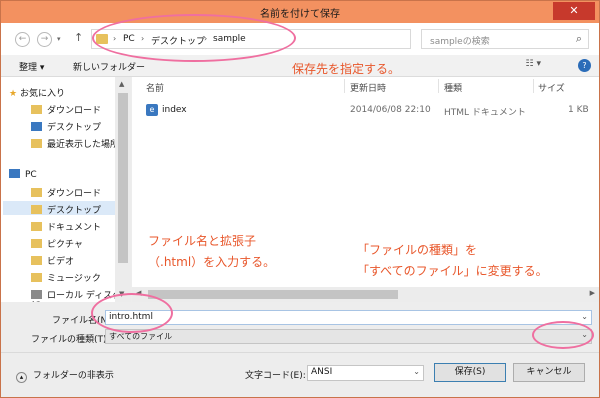  What do you see at coordinates (549, 372) in the screenshot?
I see `cancel-button: キャンセル` at bounding box center [549, 372].